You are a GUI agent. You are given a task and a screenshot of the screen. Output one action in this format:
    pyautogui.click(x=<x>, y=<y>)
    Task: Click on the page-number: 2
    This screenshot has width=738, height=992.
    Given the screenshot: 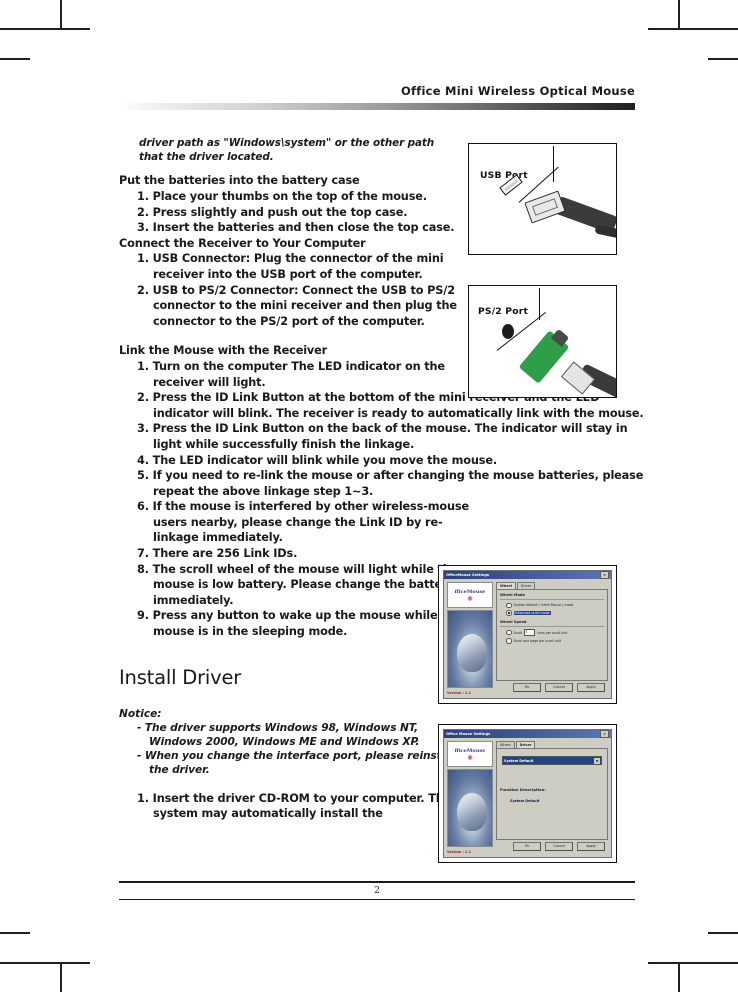 What is the action you would take?
    pyautogui.click(x=377, y=890)
    